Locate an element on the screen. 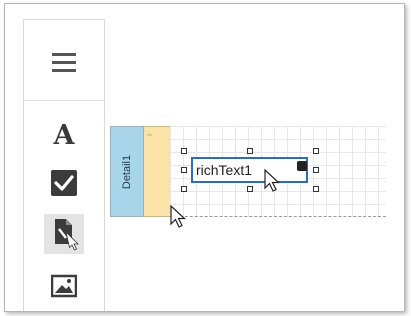 The height and width of the screenshot is (316, 411). toolbox-divider is located at coordinates (64, 100).